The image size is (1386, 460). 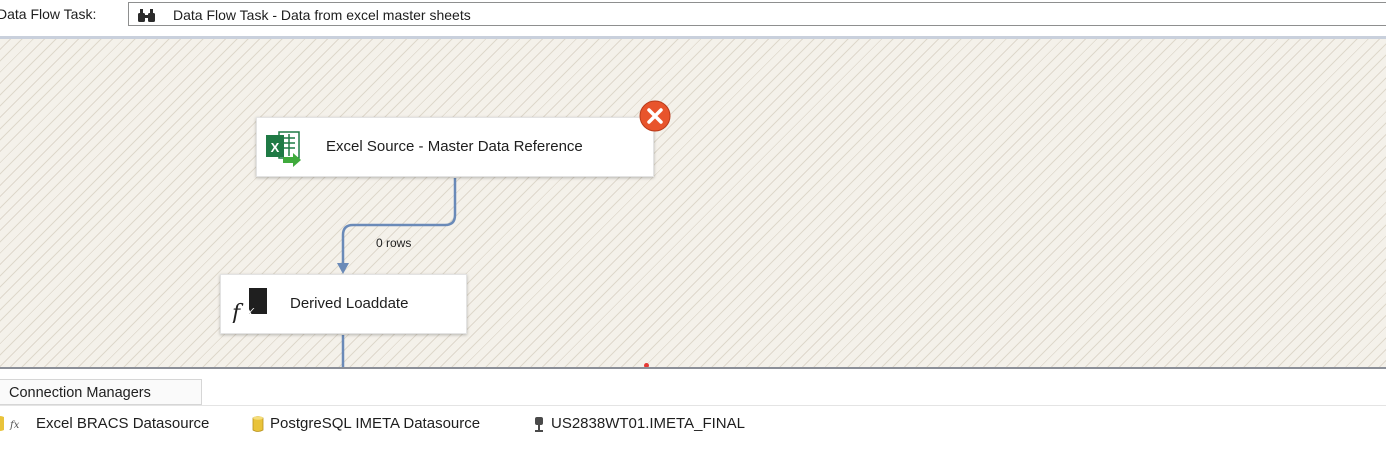 What do you see at coordinates (275, 147) in the screenshot?
I see `svg-text: X` at bounding box center [275, 147].